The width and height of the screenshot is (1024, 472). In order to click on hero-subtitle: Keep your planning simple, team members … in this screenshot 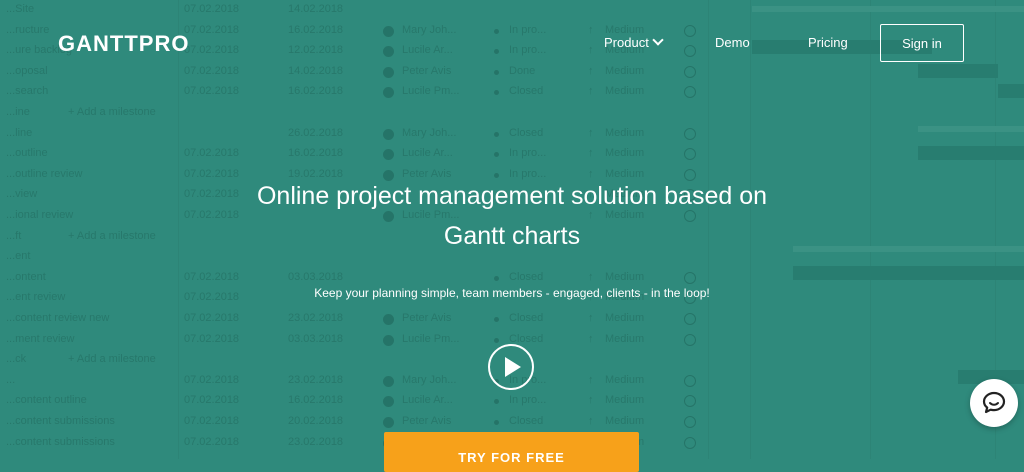, I will do `click(512, 293)`.